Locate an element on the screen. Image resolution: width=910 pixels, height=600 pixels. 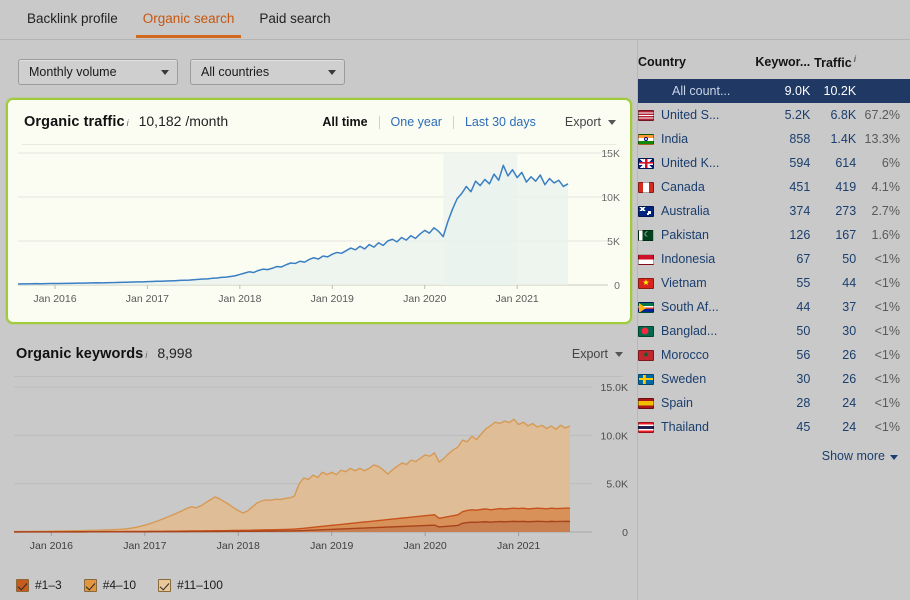
cell-country: Canada is located at coordinates (696, 187).